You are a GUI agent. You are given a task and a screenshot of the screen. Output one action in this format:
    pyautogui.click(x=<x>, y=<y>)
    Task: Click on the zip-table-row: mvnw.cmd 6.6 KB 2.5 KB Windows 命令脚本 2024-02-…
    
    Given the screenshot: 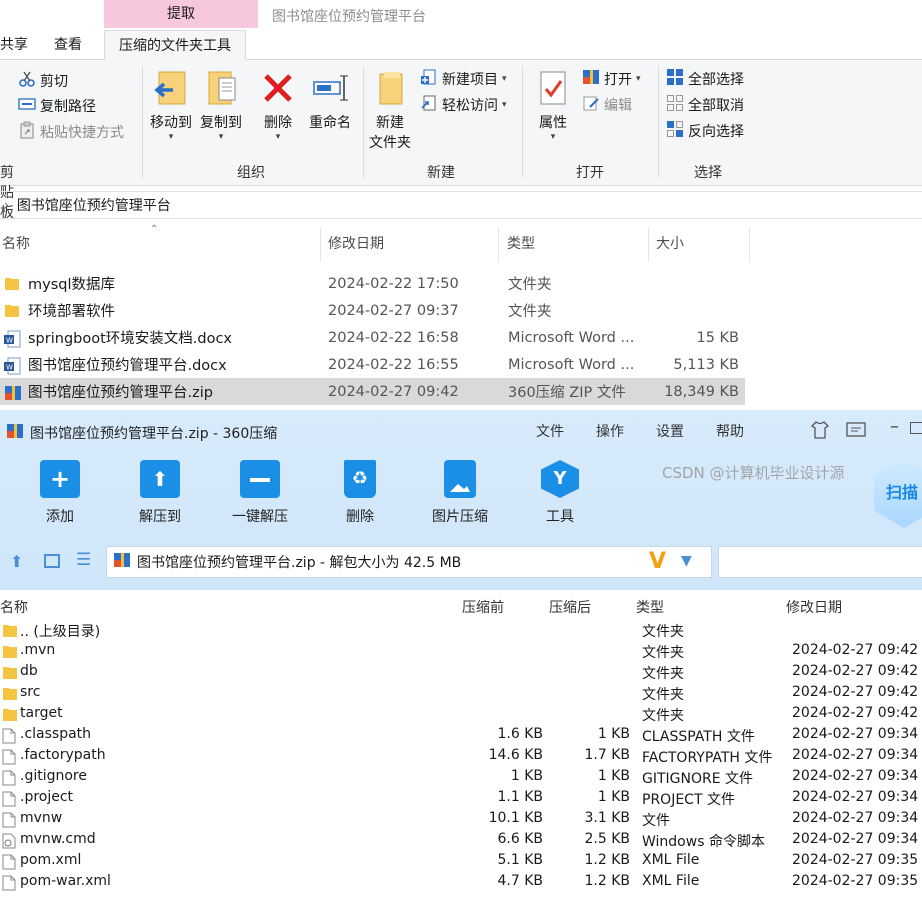 What is the action you would take?
    pyautogui.click(x=461, y=840)
    